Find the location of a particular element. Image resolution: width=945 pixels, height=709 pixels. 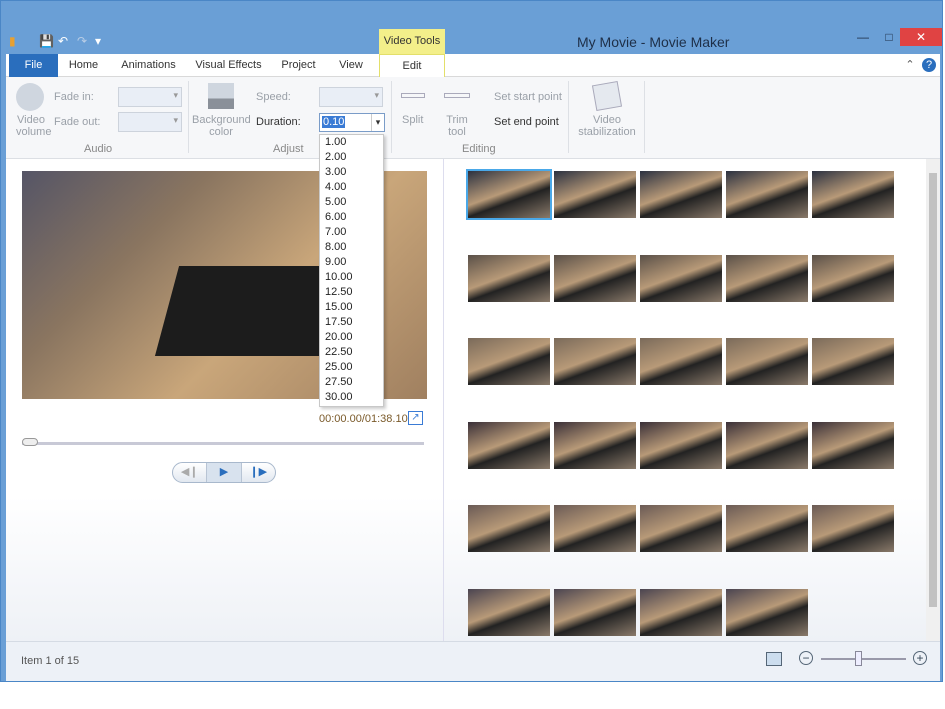

storyboard-scrollbar is located at coordinates (933, 400).